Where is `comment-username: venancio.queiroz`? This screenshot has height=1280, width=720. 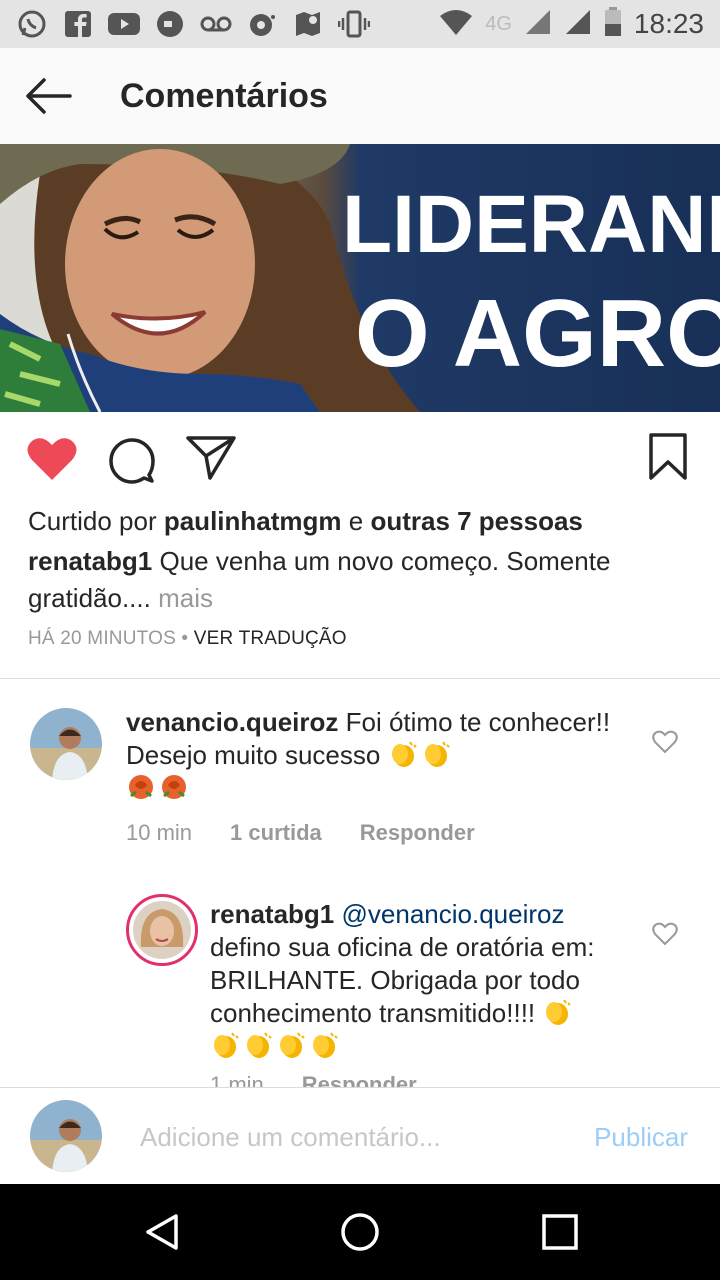 comment-username: venancio.queiroz is located at coordinates (232, 722).